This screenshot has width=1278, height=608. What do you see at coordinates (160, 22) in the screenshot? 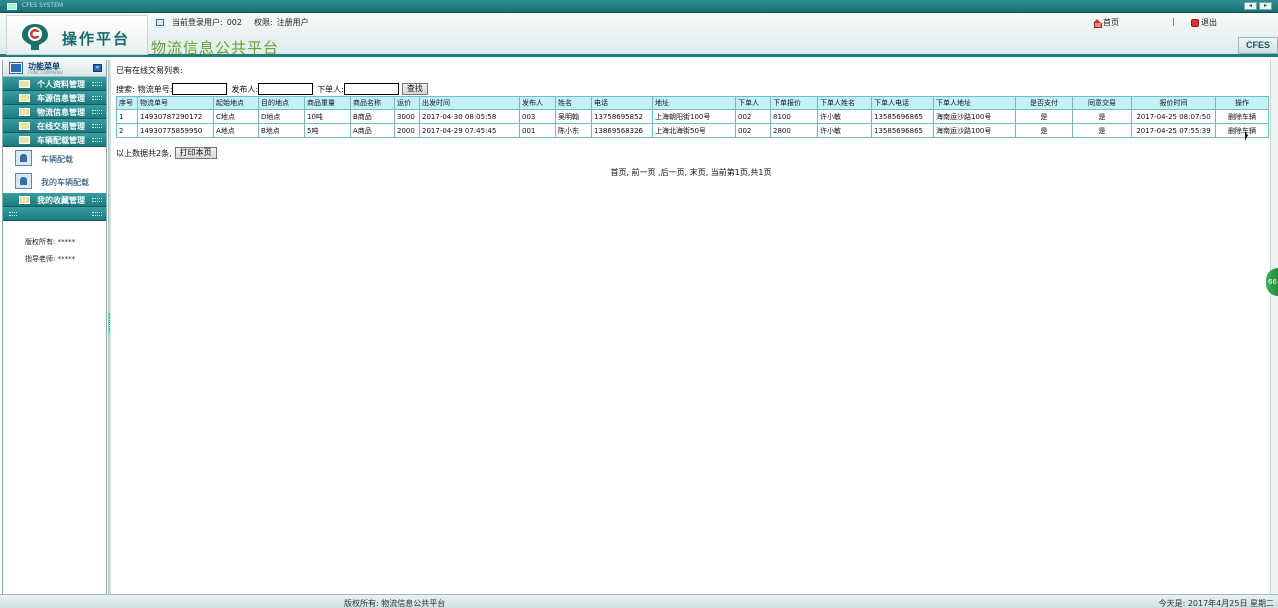
I see `user-window-icon` at bounding box center [160, 22].